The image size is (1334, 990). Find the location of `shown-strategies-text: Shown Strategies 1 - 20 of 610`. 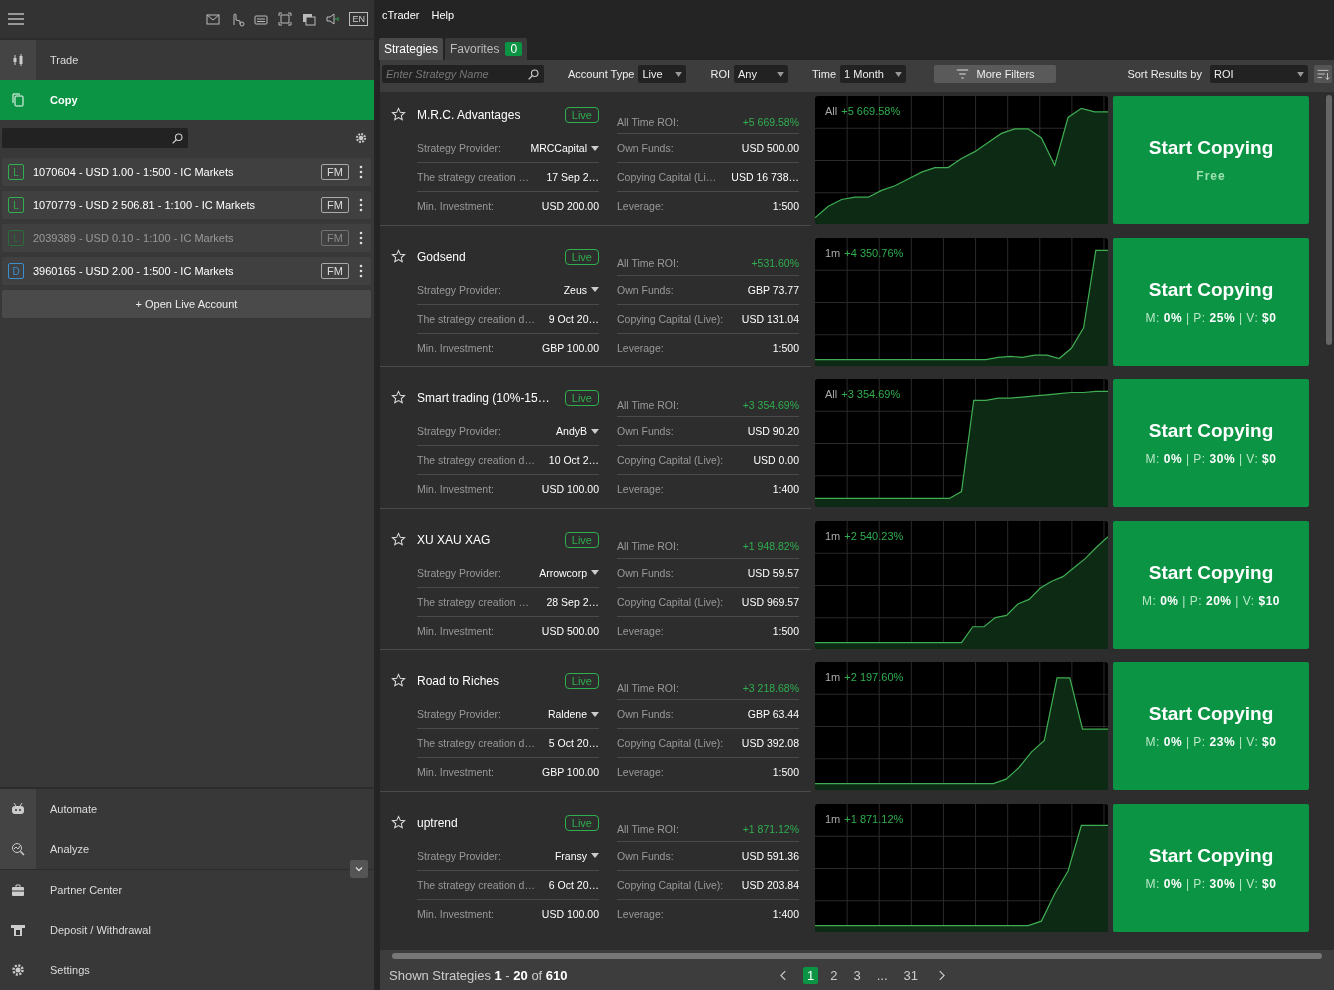

shown-strategies-text: Shown Strategies 1 - 20 of 610 is located at coordinates (478, 975).